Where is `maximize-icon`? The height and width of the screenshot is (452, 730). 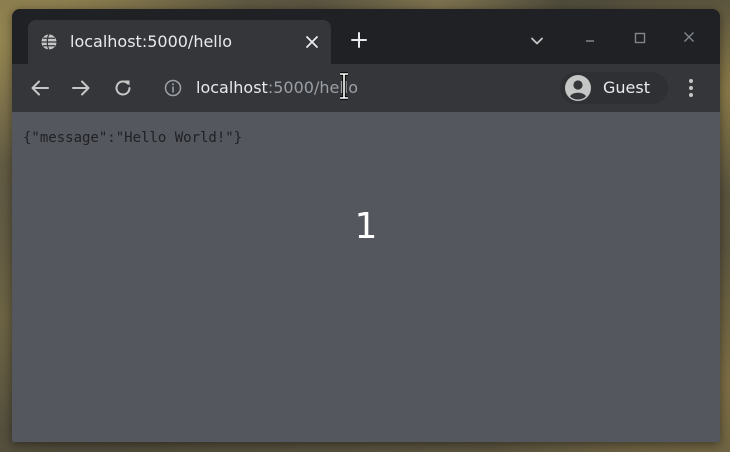
maximize-icon is located at coordinates (640, 38).